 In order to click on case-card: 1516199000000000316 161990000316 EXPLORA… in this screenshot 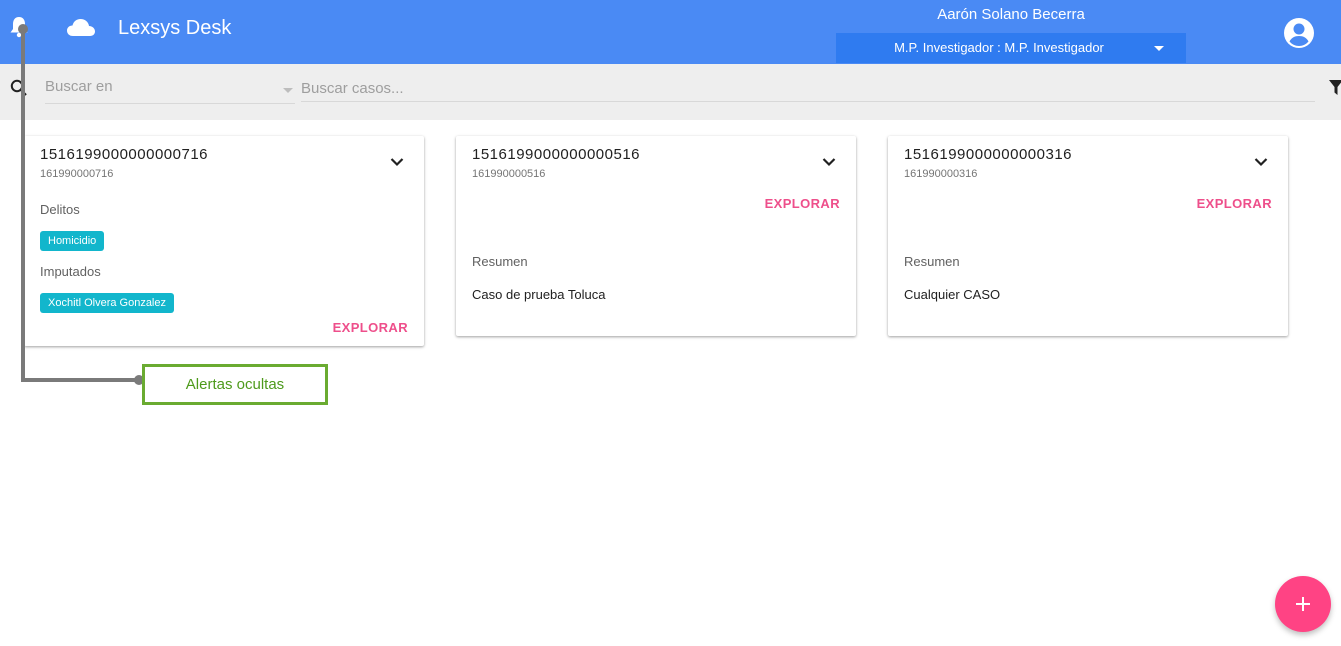, I will do `click(1088, 236)`.